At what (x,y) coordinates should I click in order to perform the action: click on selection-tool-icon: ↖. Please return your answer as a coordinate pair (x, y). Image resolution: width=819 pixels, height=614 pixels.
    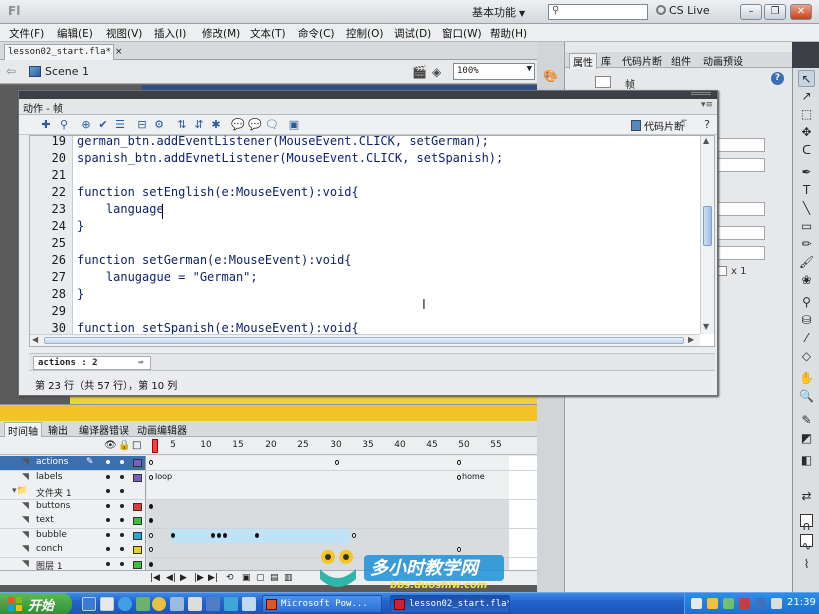
    Looking at the image, I should click on (806, 78).